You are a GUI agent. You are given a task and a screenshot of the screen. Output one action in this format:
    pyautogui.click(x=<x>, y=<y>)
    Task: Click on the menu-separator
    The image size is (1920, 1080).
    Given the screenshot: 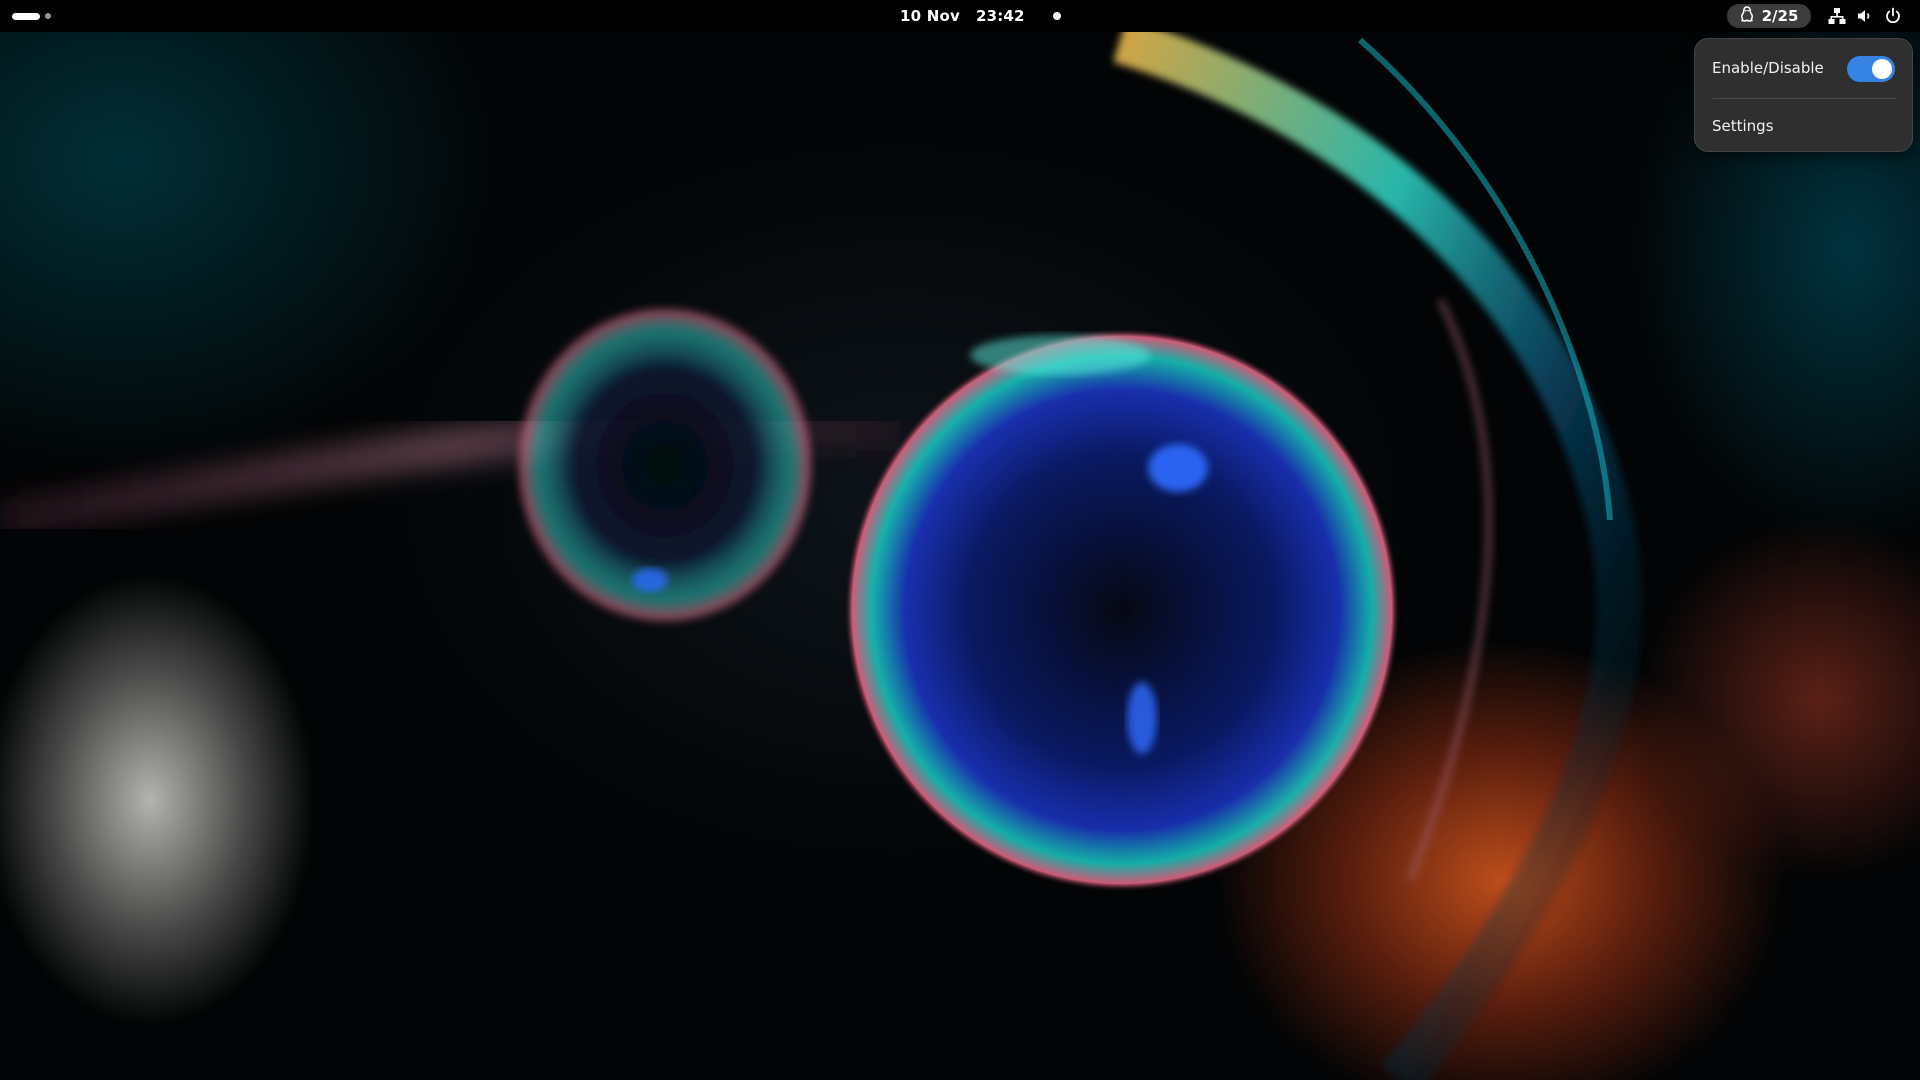 What is the action you would take?
    pyautogui.click(x=1805, y=98)
    